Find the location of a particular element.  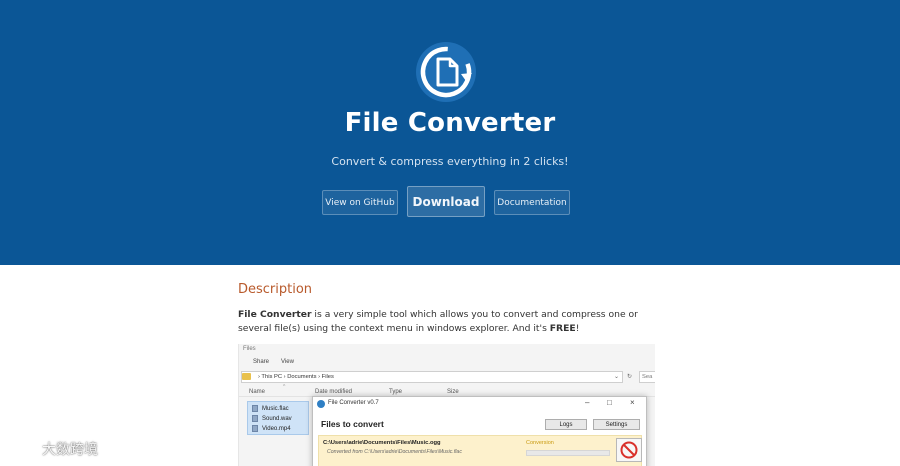

conversion-status: Conversion is located at coordinates (540, 443).